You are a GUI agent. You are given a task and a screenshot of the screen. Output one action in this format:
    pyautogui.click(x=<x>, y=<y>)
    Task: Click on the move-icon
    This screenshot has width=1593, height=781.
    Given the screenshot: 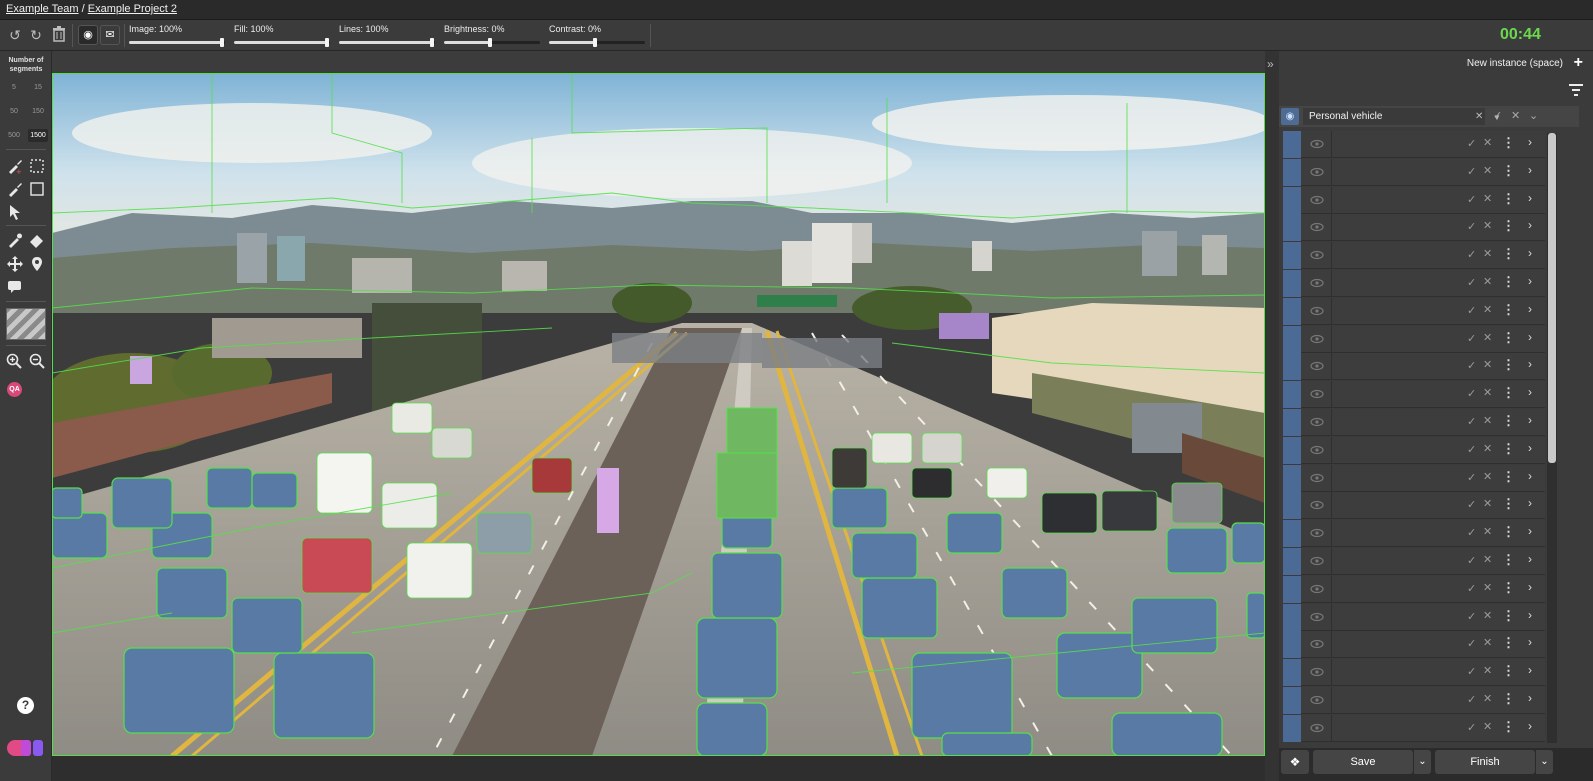 What is the action you would take?
    pyautogui.click(x=16, y=265)
    